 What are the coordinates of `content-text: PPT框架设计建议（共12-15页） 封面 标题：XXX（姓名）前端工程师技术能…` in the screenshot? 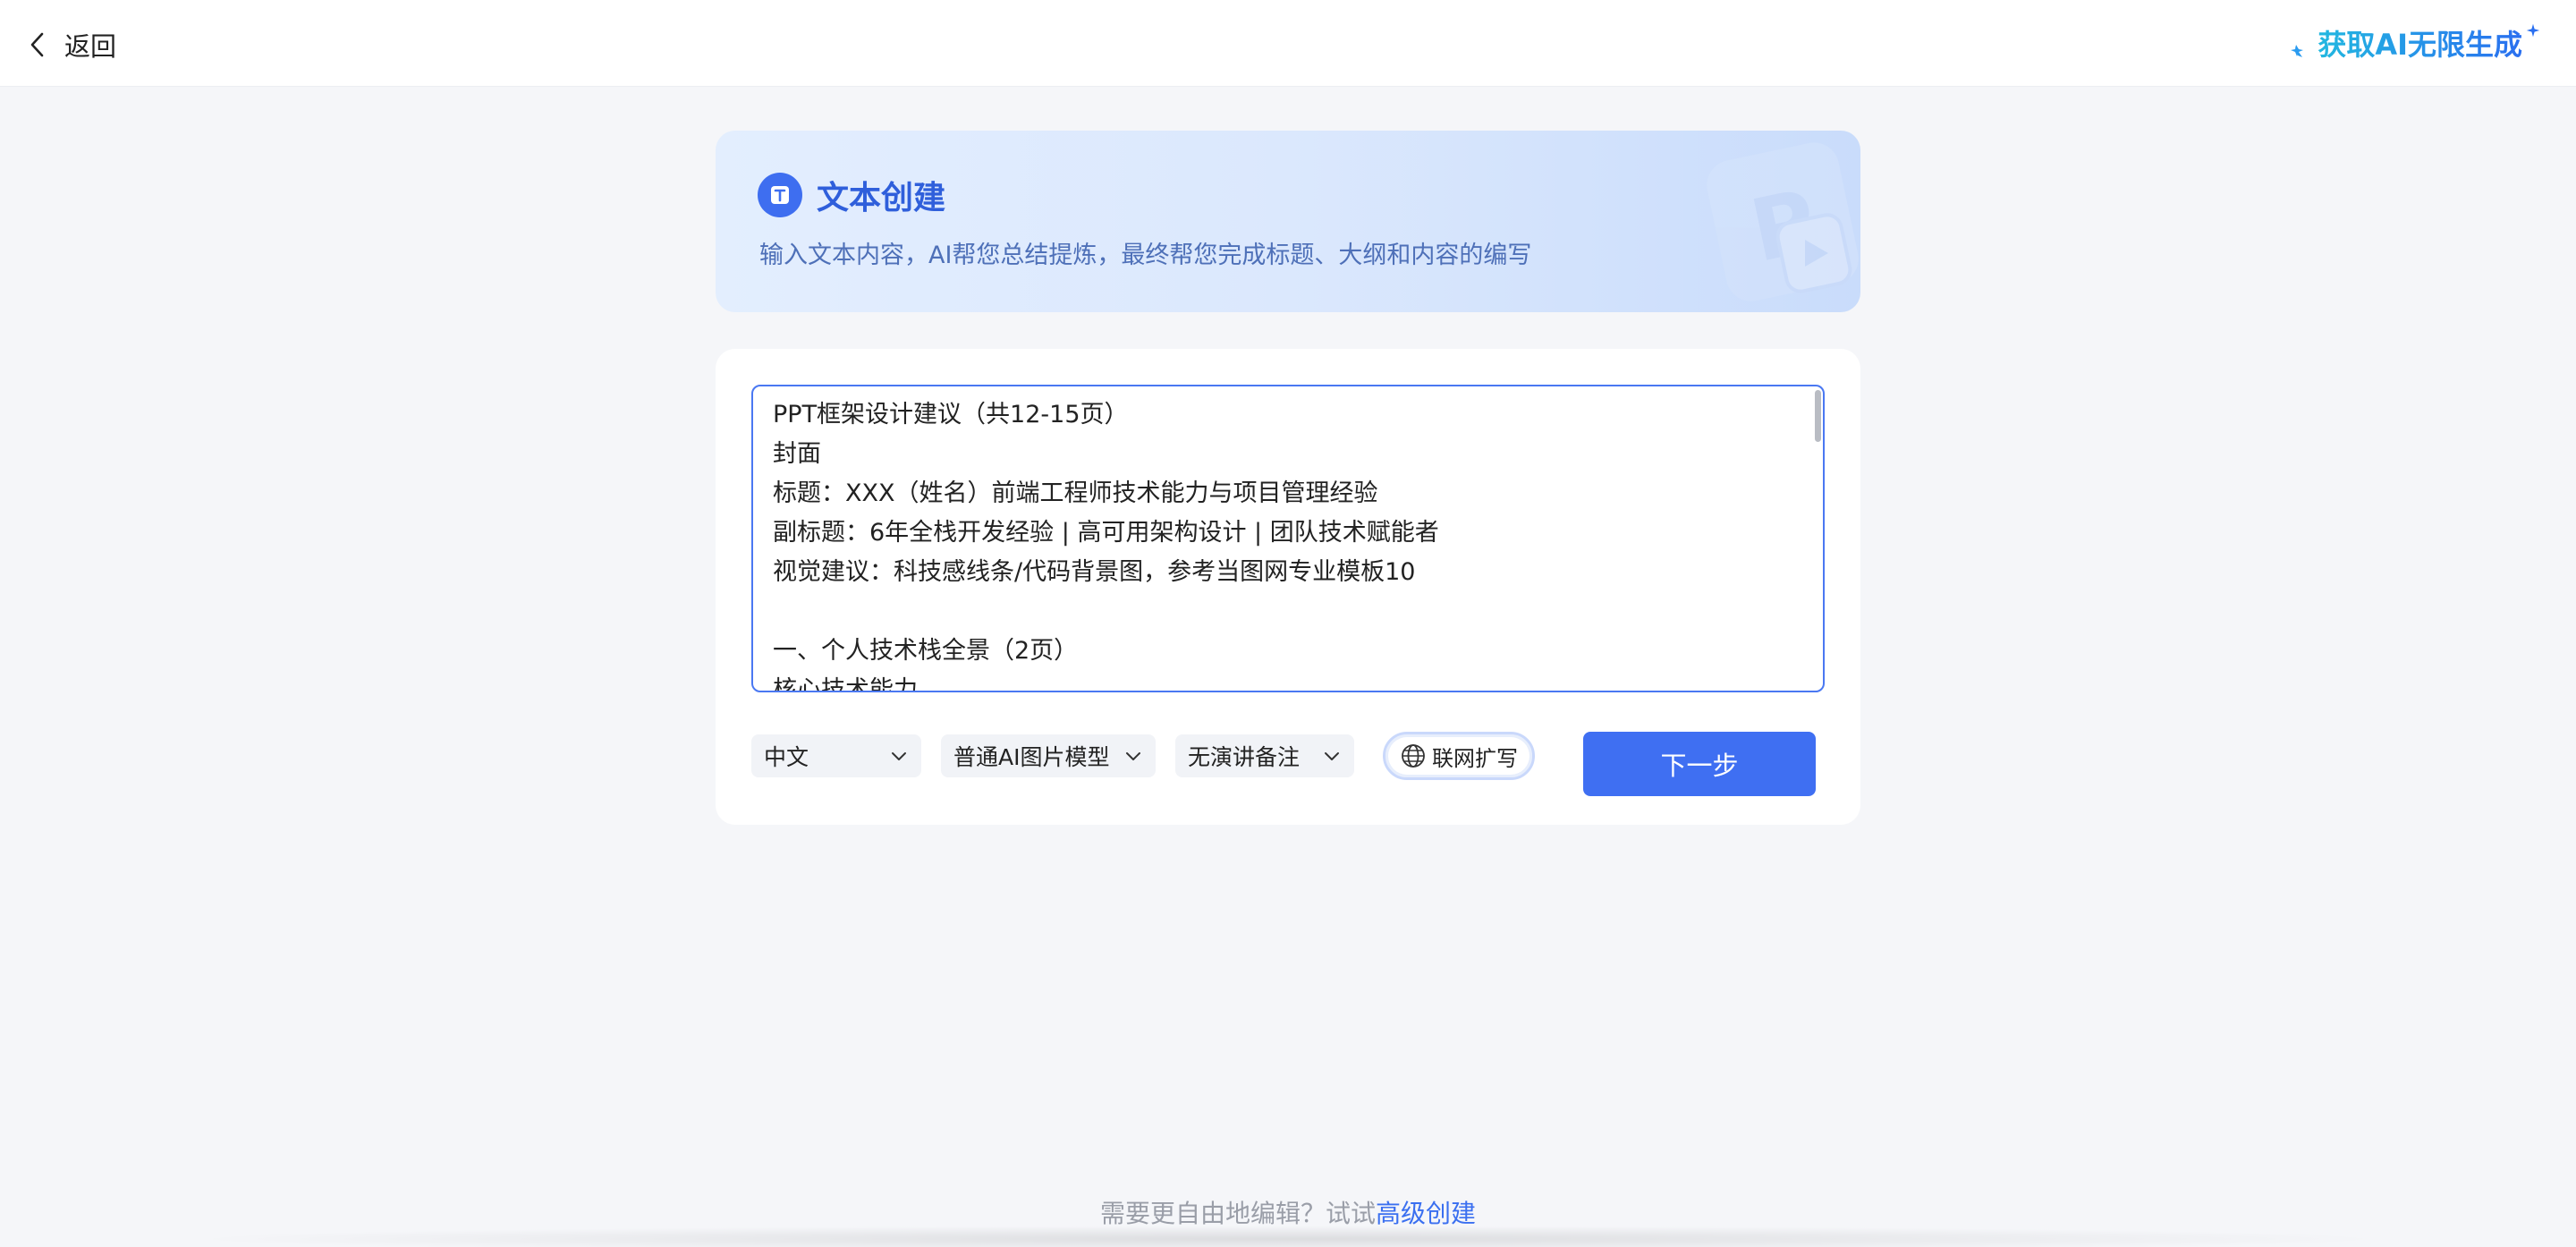 It's located at (1106, 546).